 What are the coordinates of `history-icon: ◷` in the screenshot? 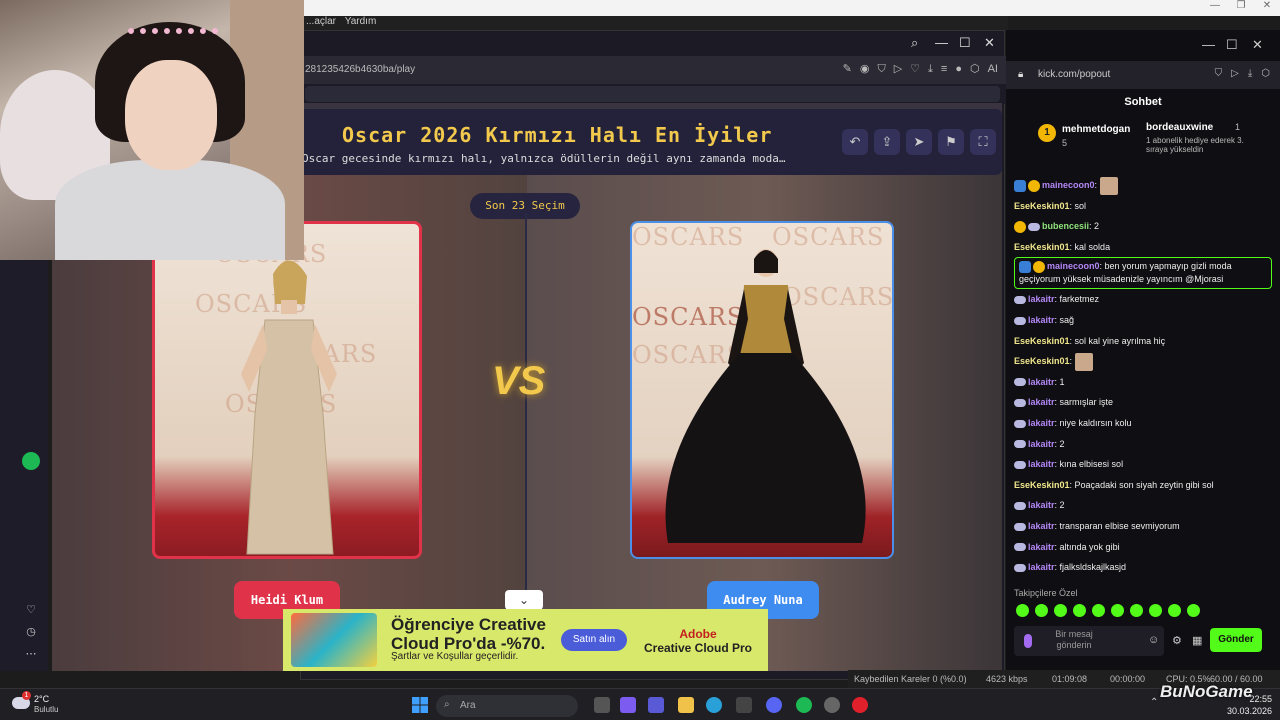 It's located at (31, 631).